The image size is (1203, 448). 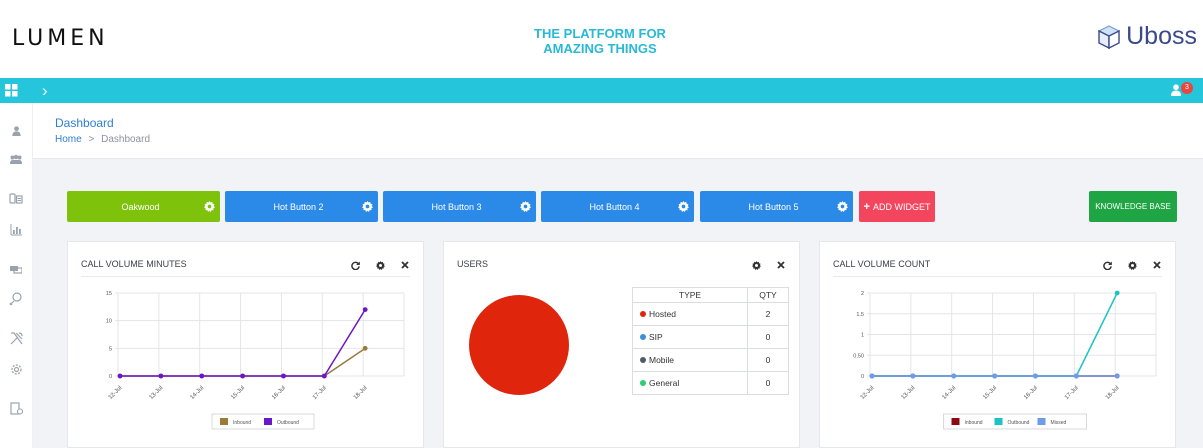 I want to click on hot-button-5: Hot Button 5, so click(x=776, y=206).